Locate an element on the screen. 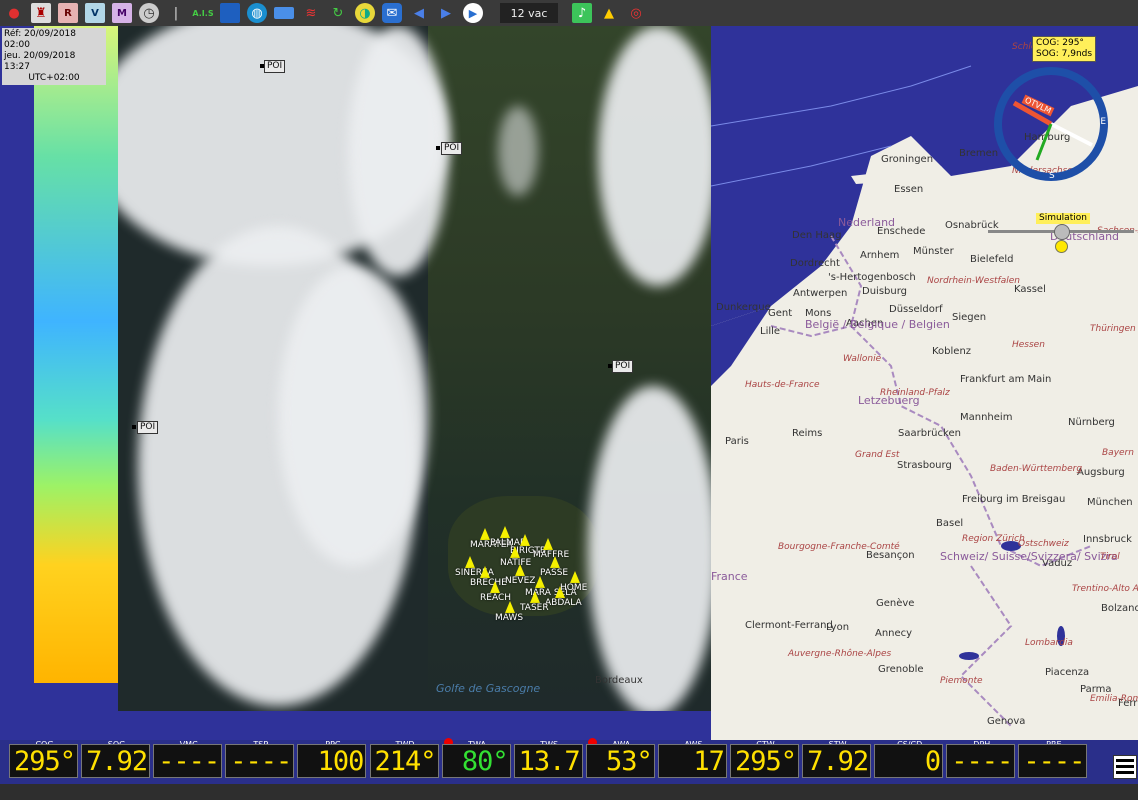 This screenshot has width=1138, height=800. country-label: België / Belgique / Belgien is located at coordinates (877, 324).